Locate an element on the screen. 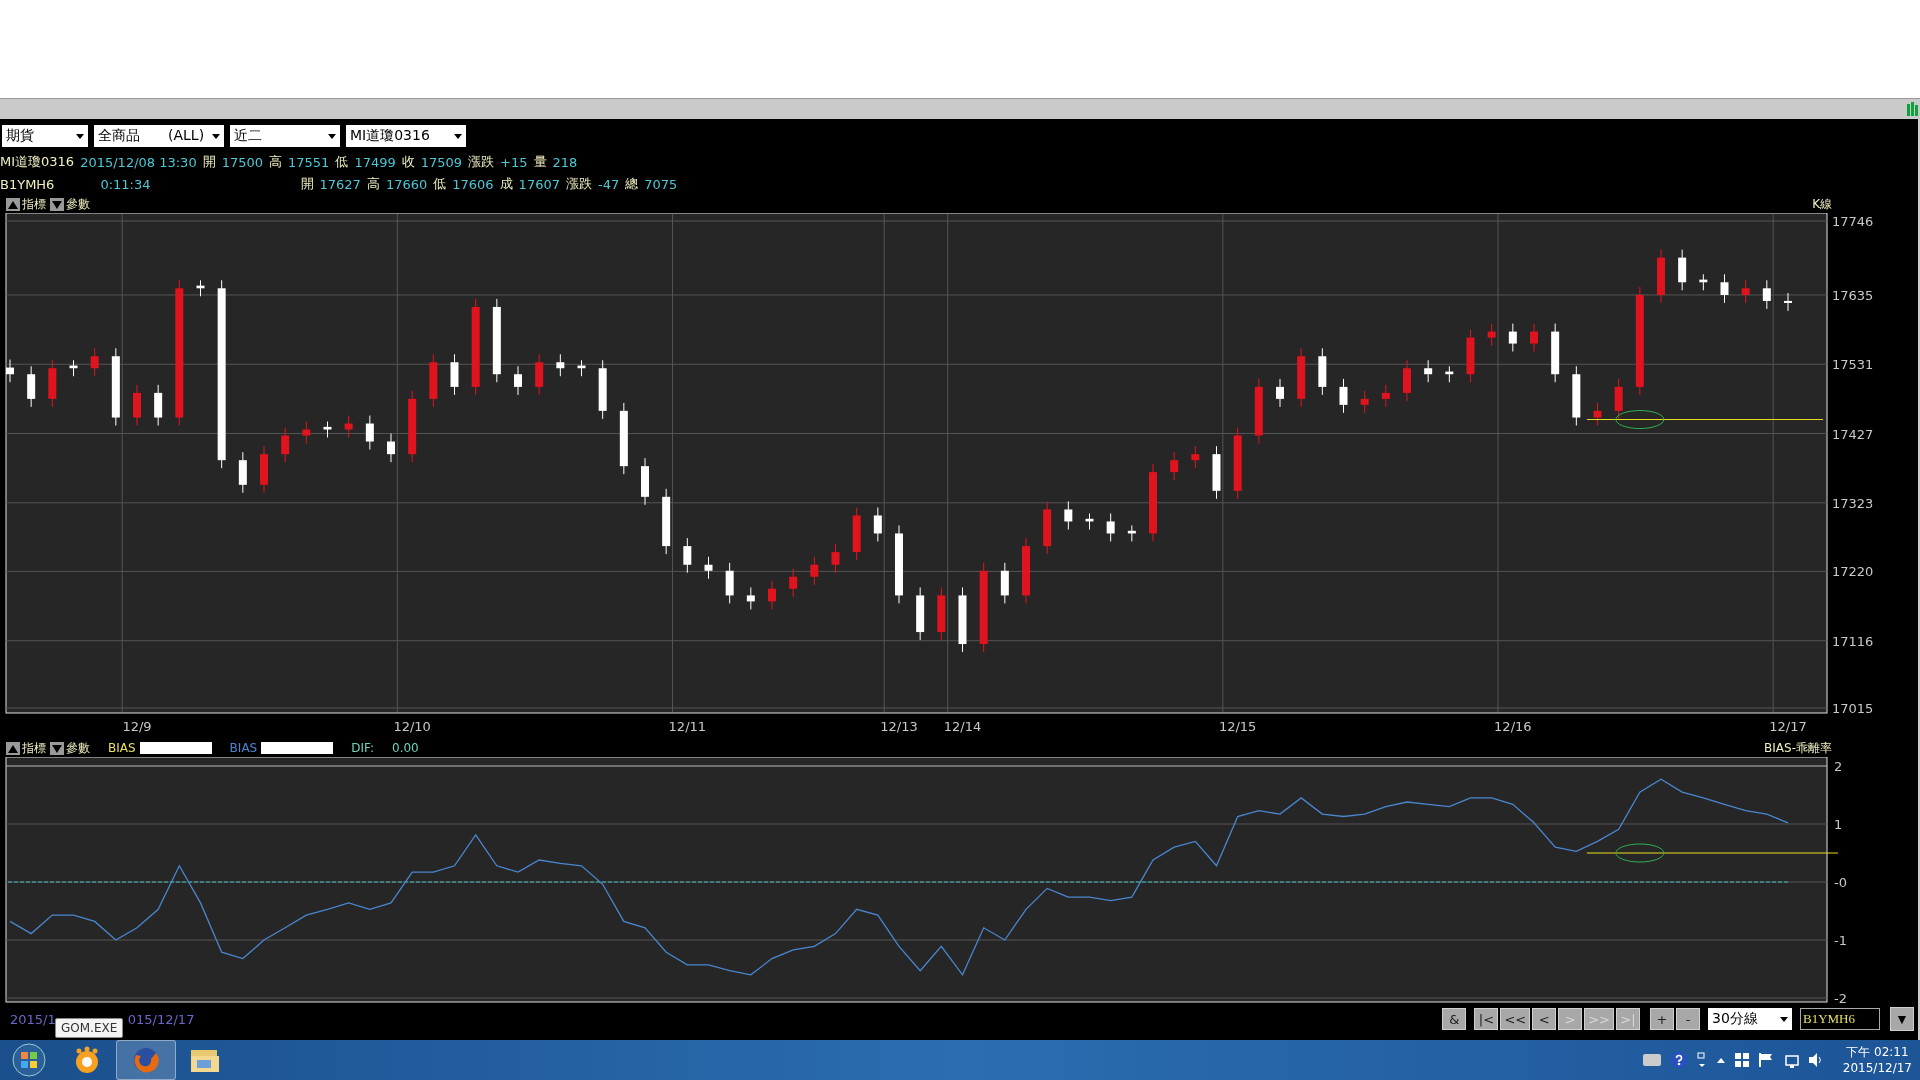 This screenshot has width=1920, height=1080. quote-label: 高 is located at coordinates (276, 162).